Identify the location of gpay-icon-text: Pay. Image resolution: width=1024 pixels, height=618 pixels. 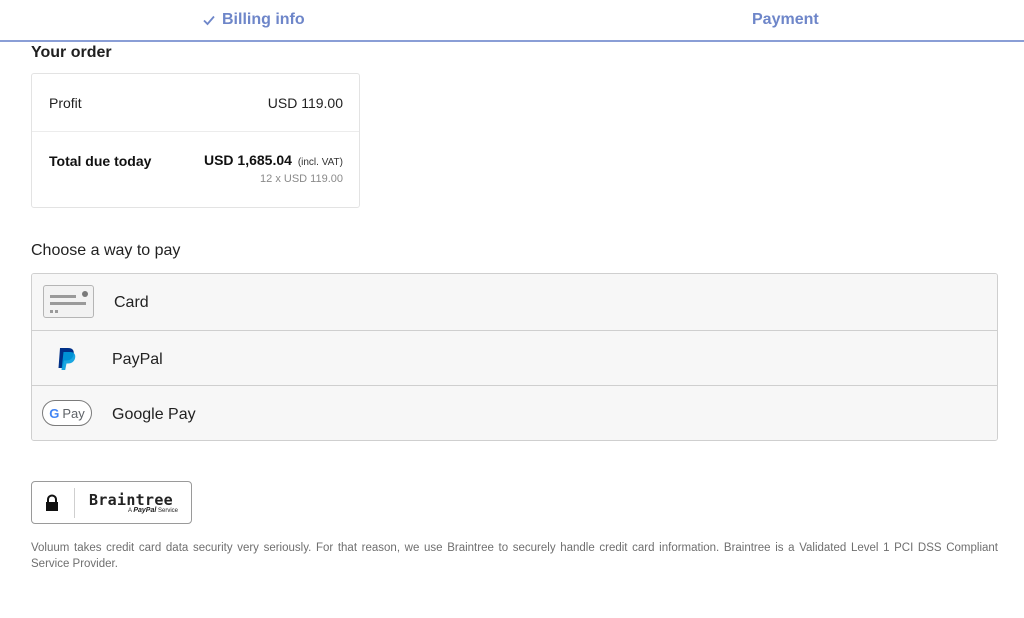
(73, 413).